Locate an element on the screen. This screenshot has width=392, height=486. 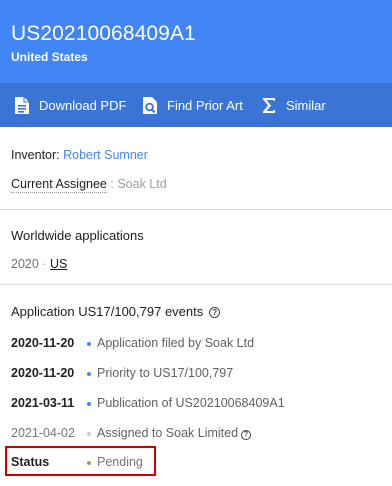
event-text-label: Assigned to Soak Limited is located at coordinates (168, 433).